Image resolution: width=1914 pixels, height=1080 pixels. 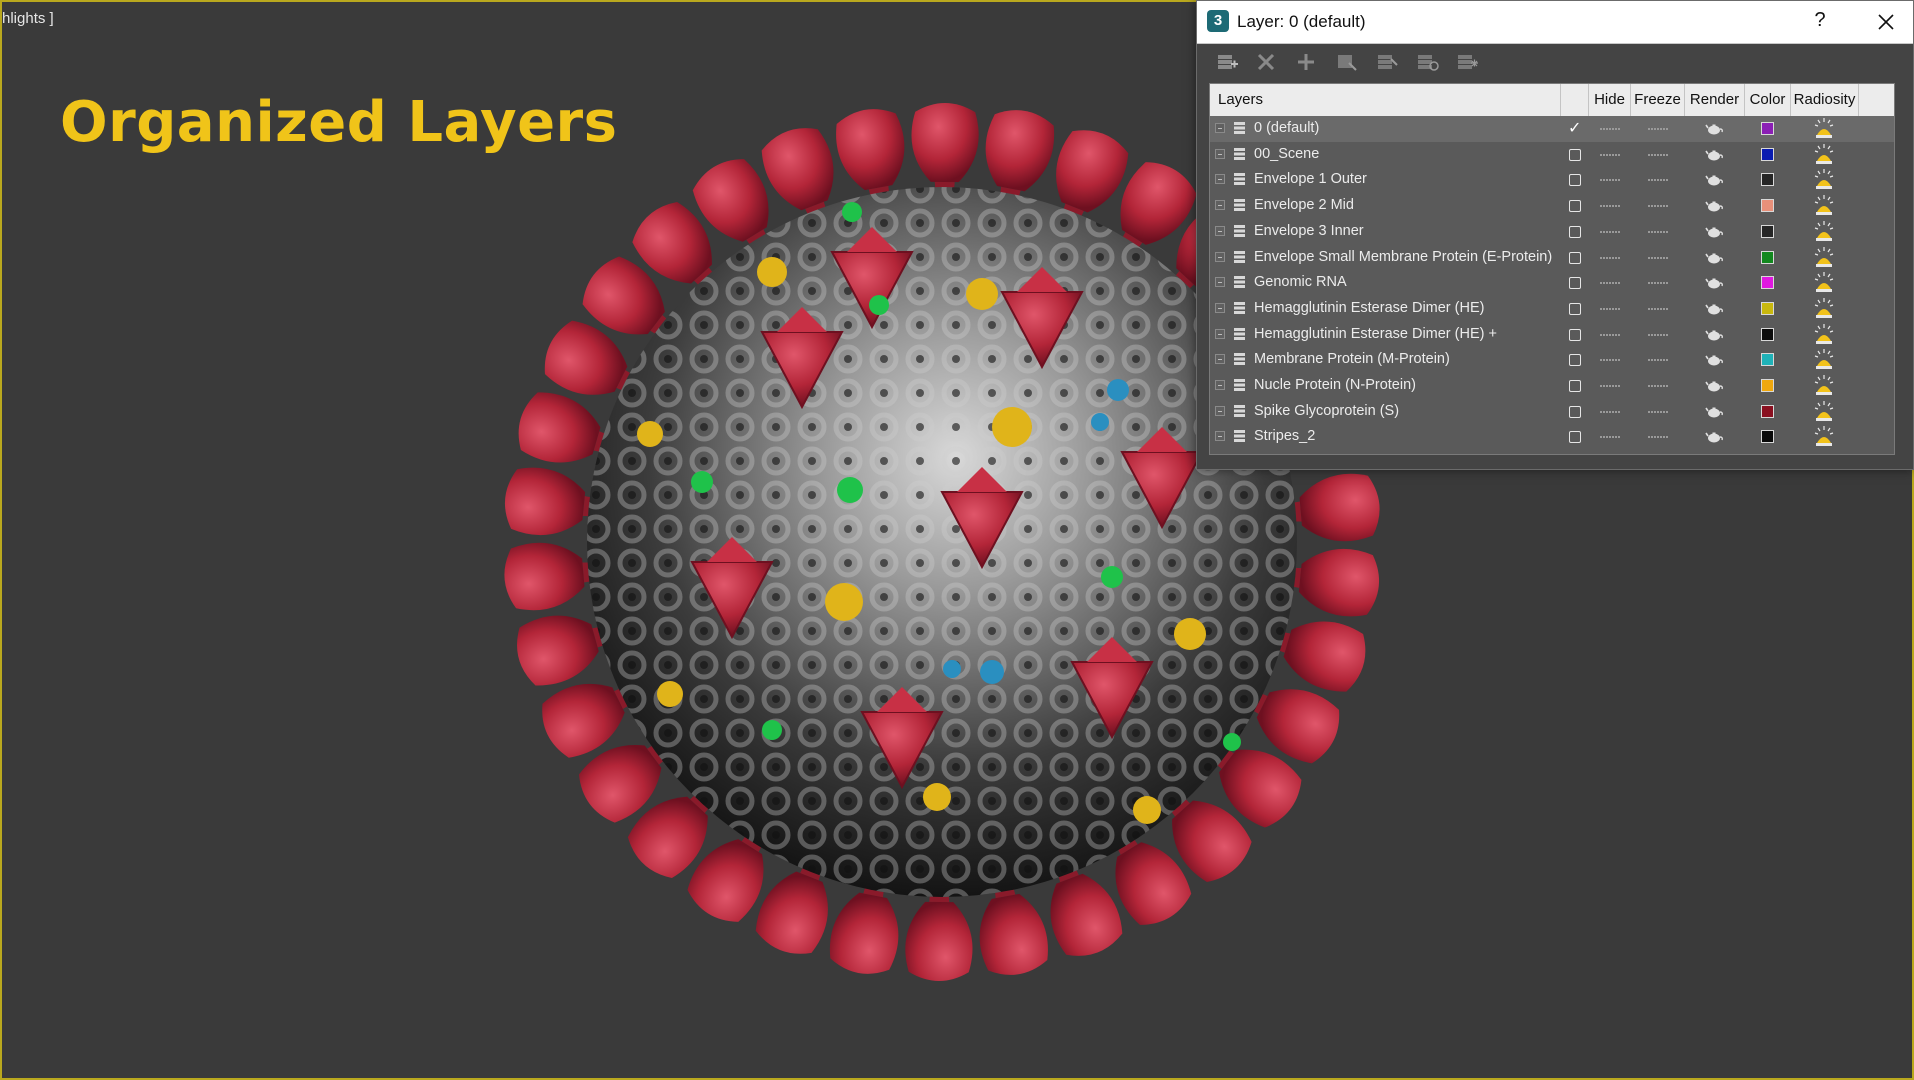 What do you see at coordinates (1266, 62) in the screenshot?
I see `delete-layer-icon` at bounding box center [1266, 62].